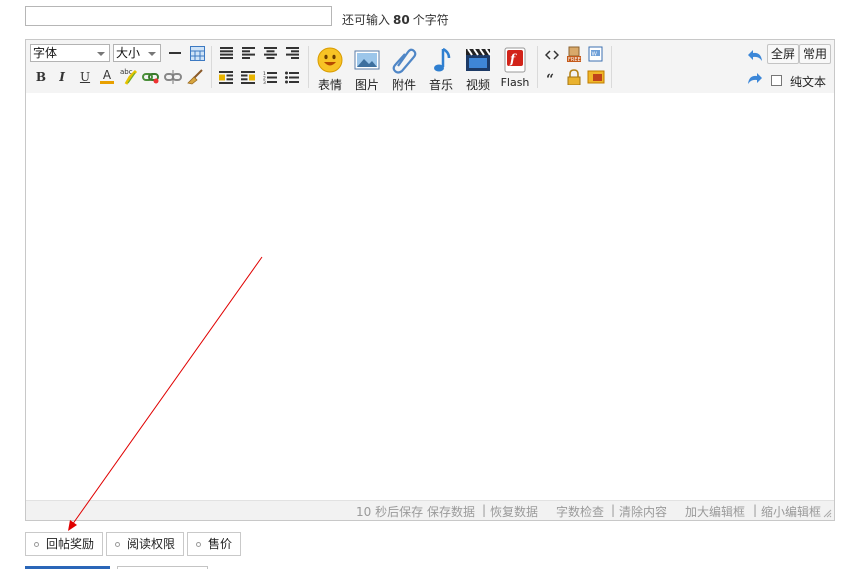 The width and height of the screenshot is (844, 569). I want to click on insert-table-button, so click(197, 53).